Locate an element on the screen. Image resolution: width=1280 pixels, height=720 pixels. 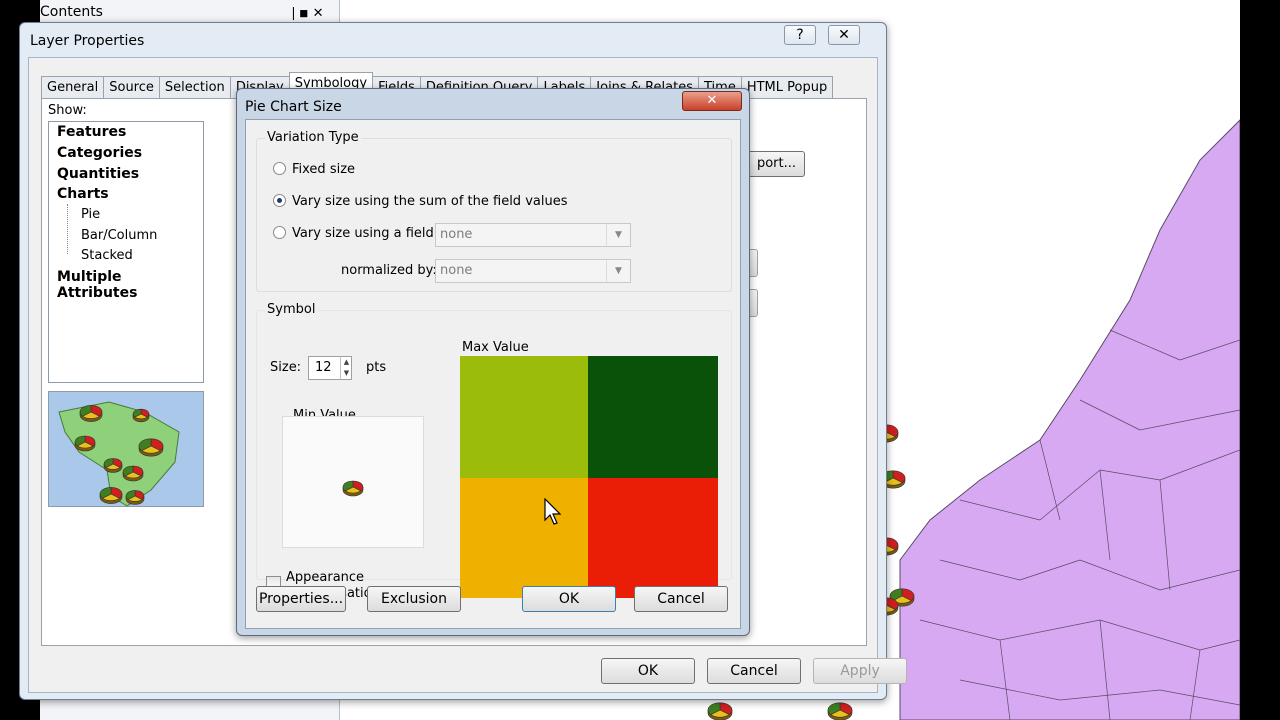
tab-html-popup: HTML Popup is located at coordinates (787, 88).